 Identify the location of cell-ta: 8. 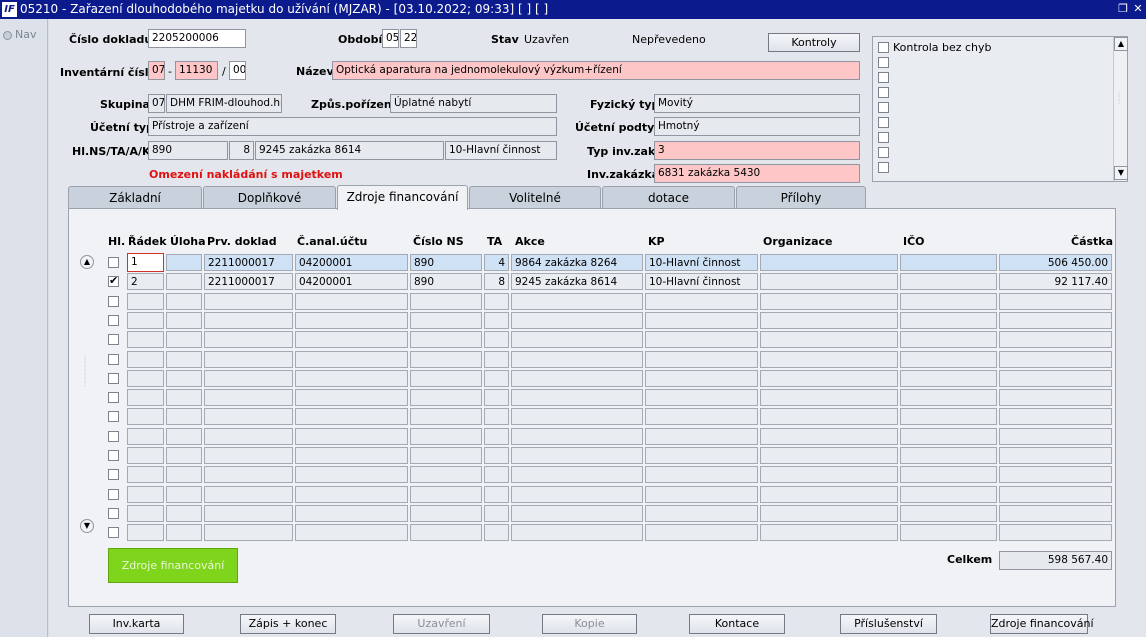
(496, 281).